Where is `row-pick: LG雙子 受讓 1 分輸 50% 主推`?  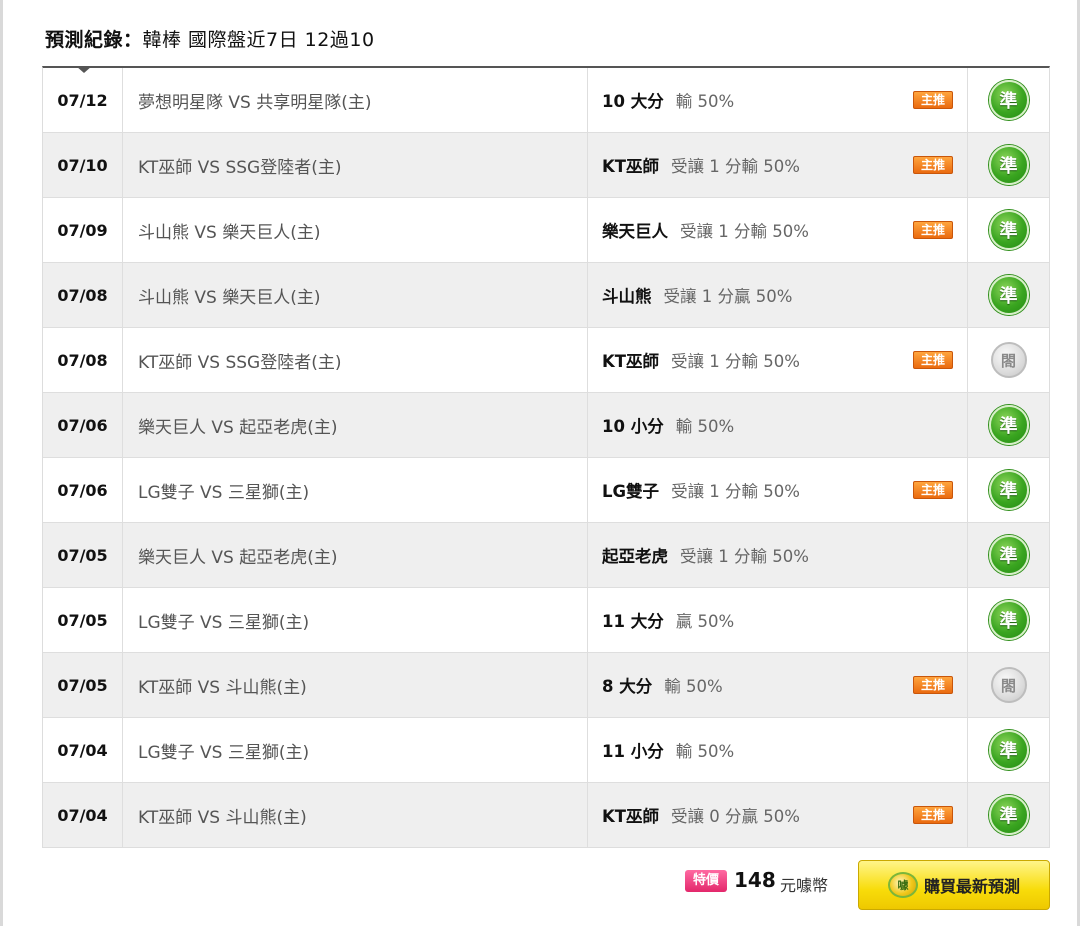
row-pick: LG雙子 受讓 1 分輸 50% 主推 is located at coordinates (778, 490).